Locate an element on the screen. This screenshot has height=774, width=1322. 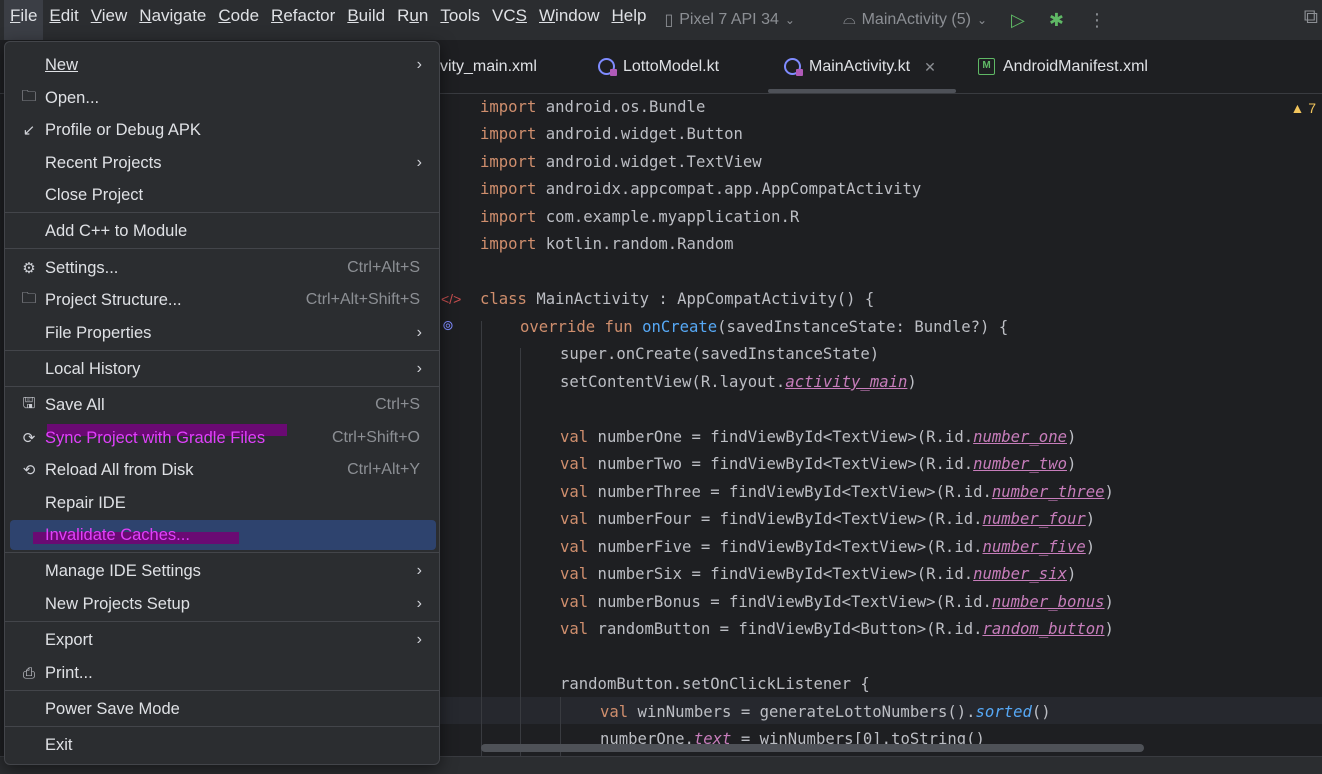
reload-icon: ⟲ is located at coordinates (29, 470).